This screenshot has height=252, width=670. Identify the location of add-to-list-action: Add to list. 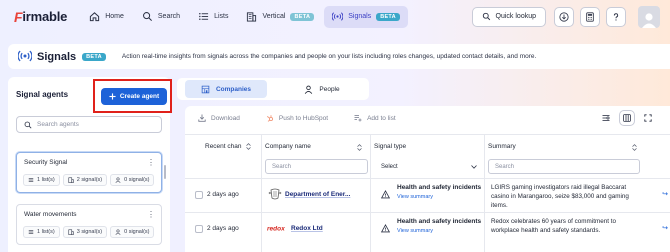
(375, 118).